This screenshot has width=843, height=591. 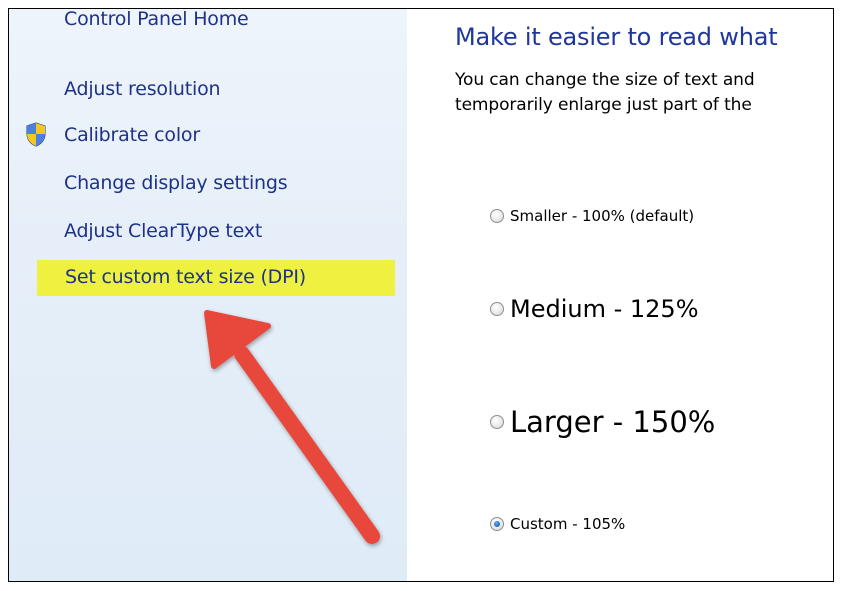 What do you see at coordinates (616, 37) in the screenshot?
I see `page-title: Make it easier to read what` at bounding box center [616, 37].